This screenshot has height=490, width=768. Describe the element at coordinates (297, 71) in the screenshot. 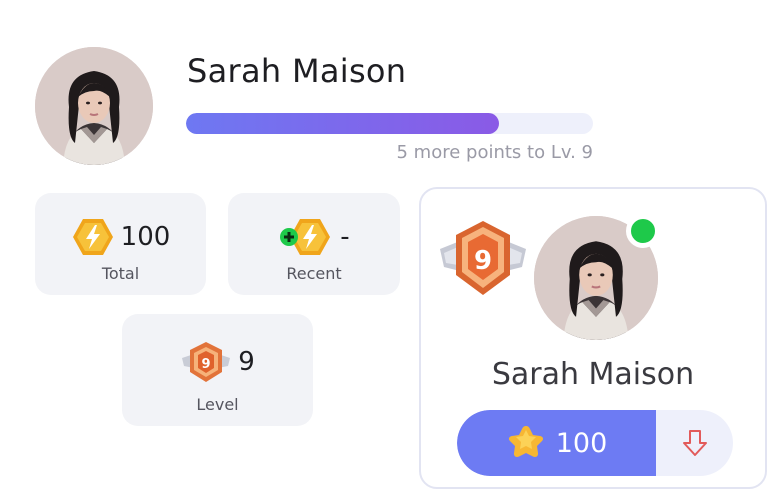

I see `user-name: Sarah Maison` at that location.